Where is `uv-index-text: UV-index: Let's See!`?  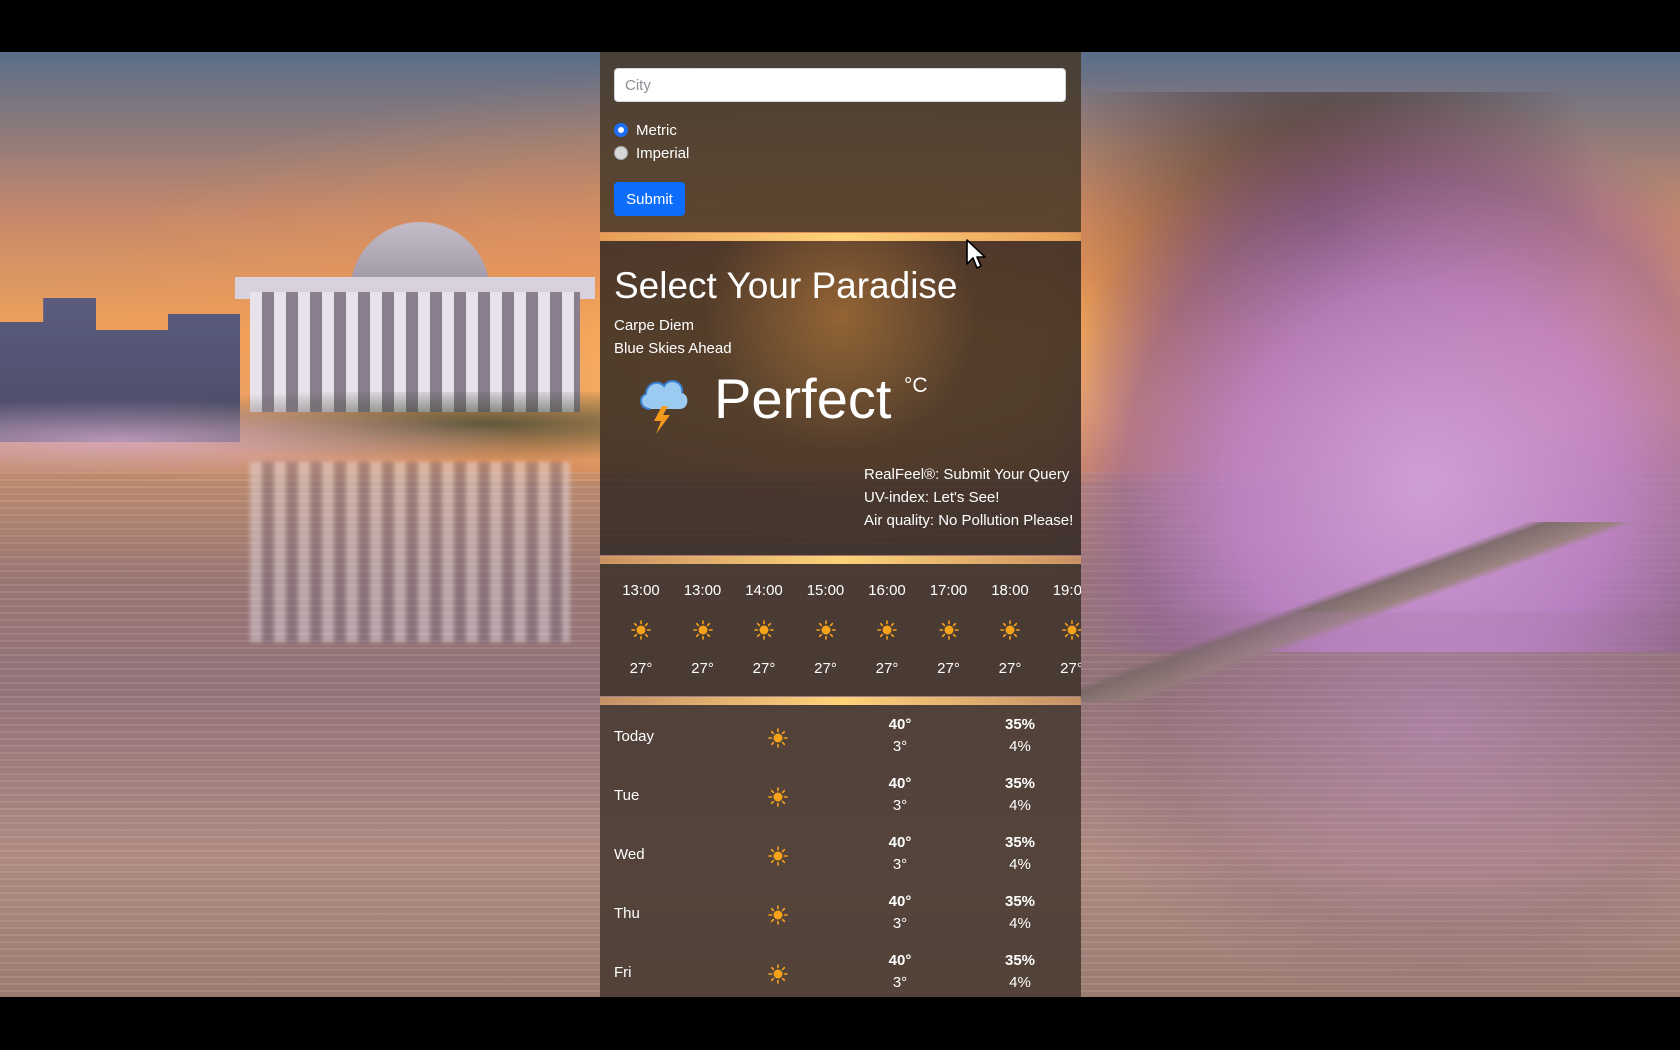
uv-index-text: UV-index: Let's See! is located at coordinates (932, 497).